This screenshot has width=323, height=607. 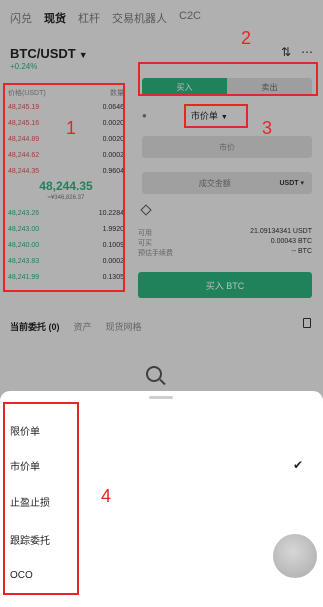 I want to click on annotation-box-tabs, so click(x=228, y=79).